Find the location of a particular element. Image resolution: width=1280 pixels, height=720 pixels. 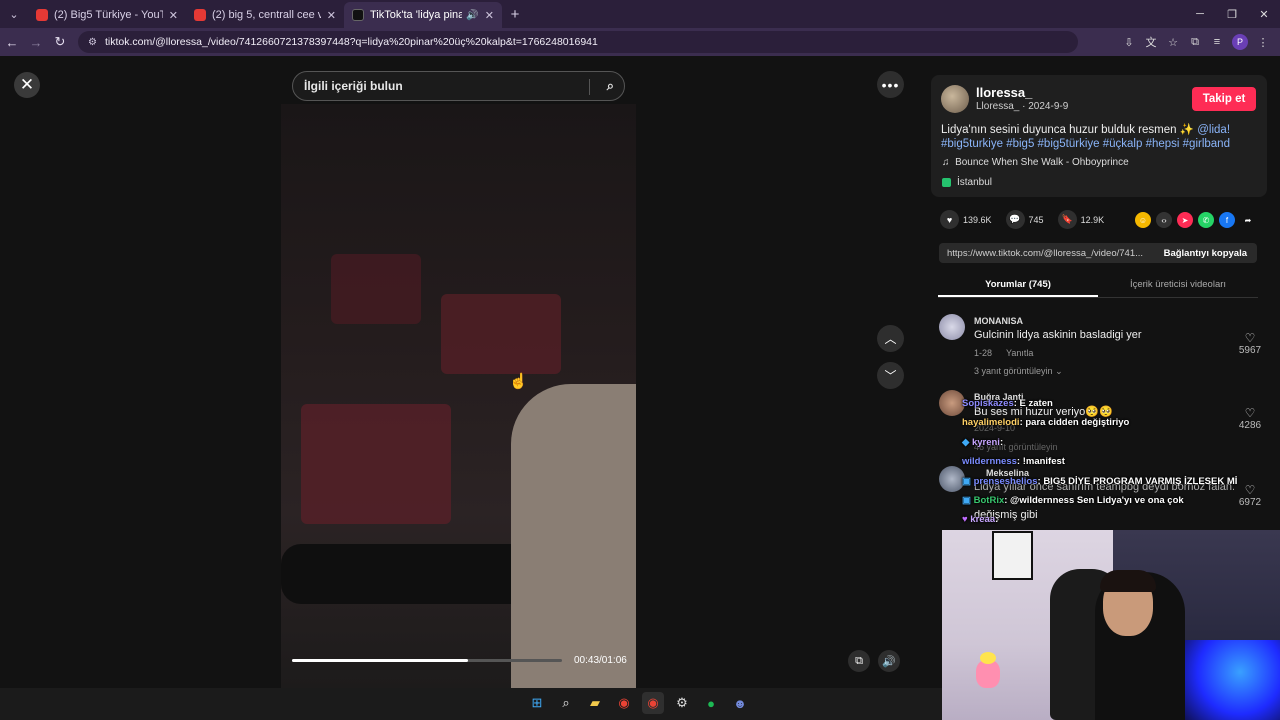

chat-user: BotRix is located at coordinates (989, 500).